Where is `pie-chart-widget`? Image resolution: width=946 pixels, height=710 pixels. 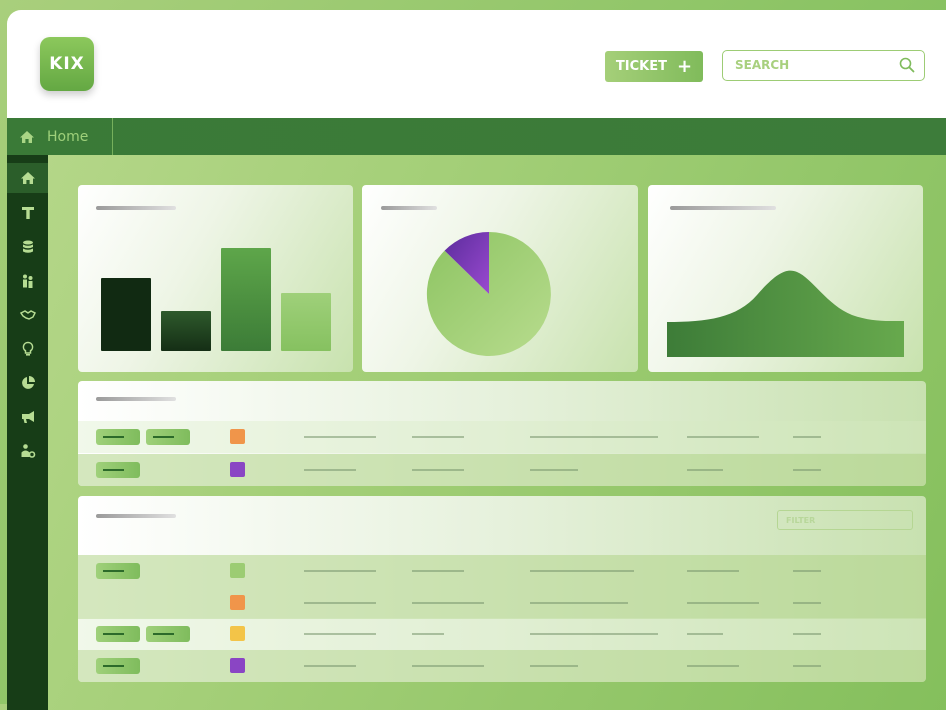 pie-chart-widget is located at coordinates (500, 278).